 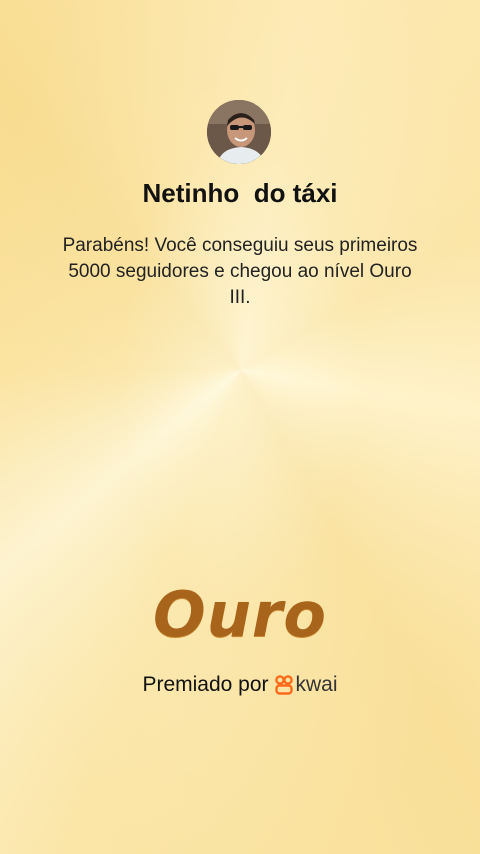 I want to click on kwai-logo-icon, so click(x=283, y=685).